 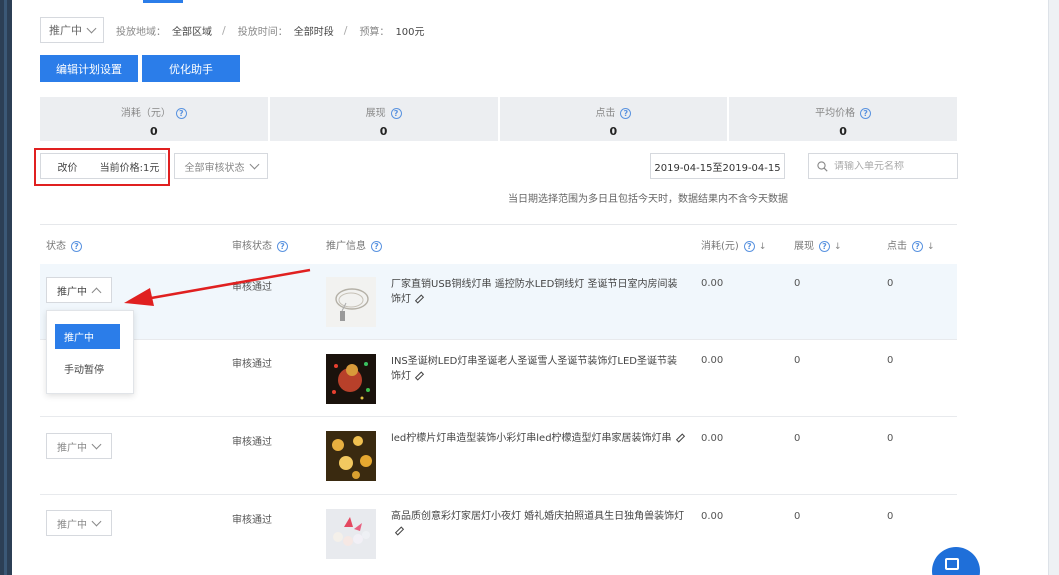 What do you see at coordinates (217, 287) in the screenshot?
I see `annotation-arrow-icon` at bounding box center [217, 287].